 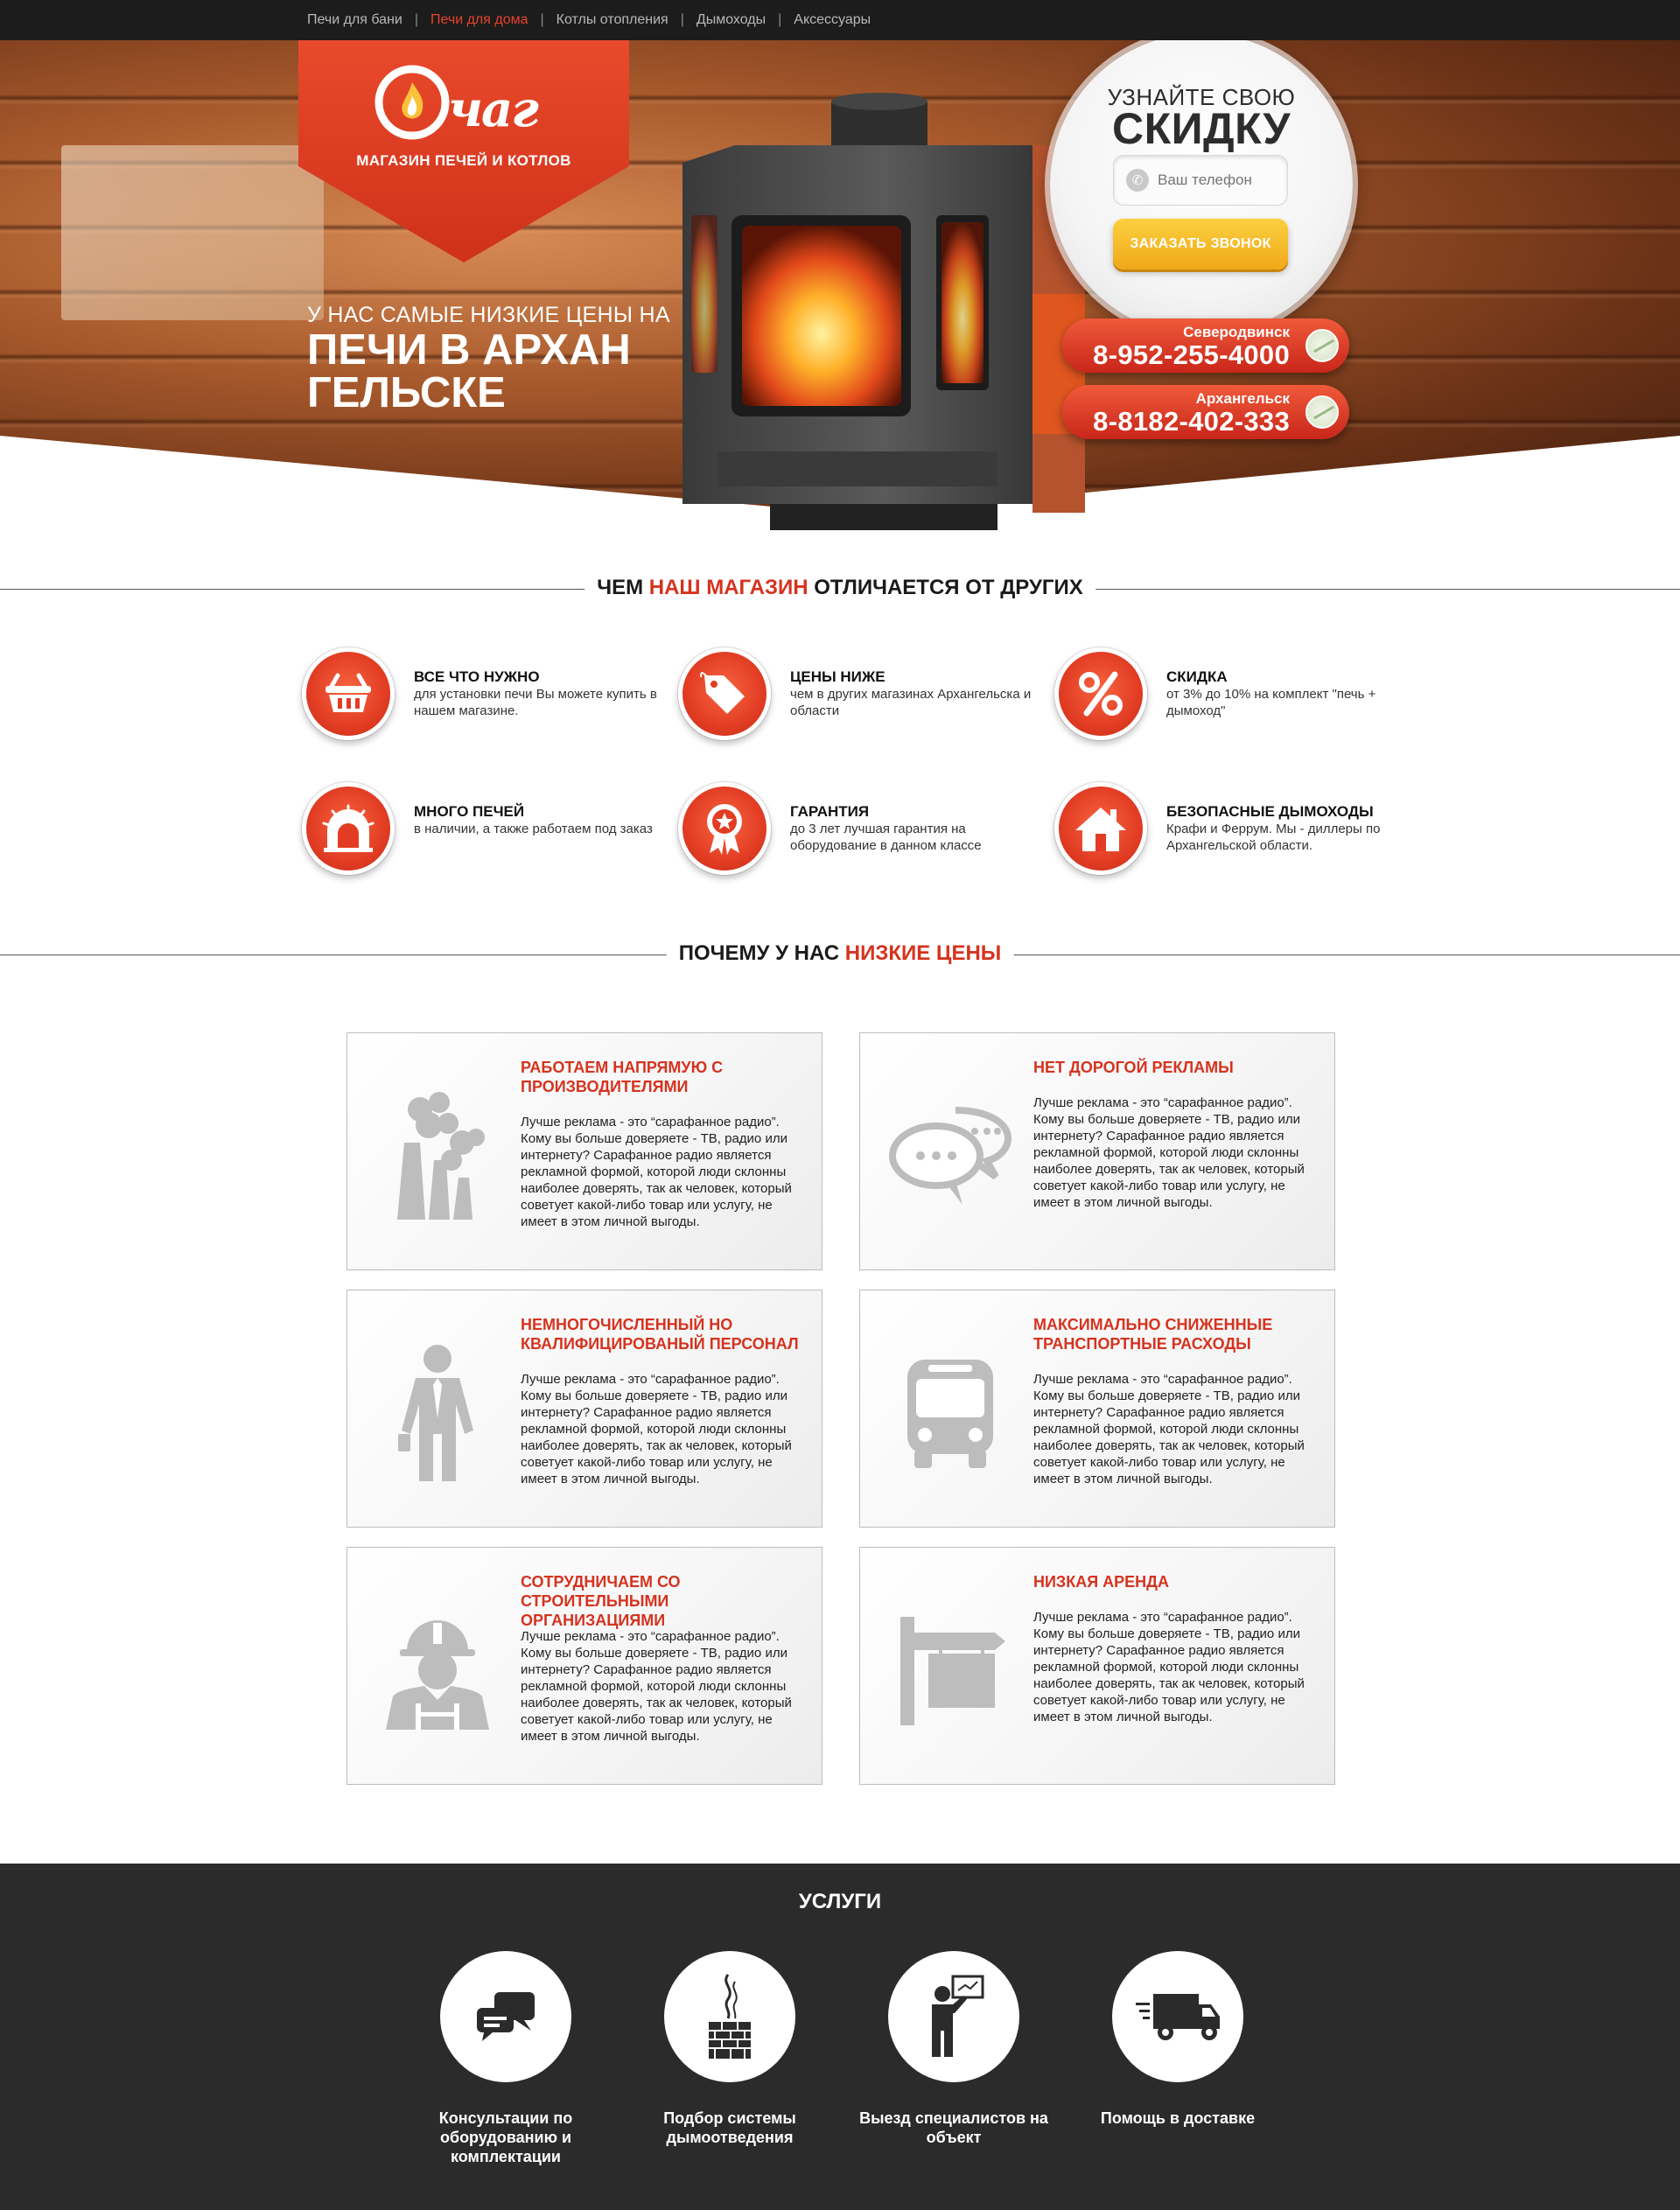 I want to click on phone-severodvinsk: Северодвинск 8-952-255-4000, so click(x=1205, y=345).